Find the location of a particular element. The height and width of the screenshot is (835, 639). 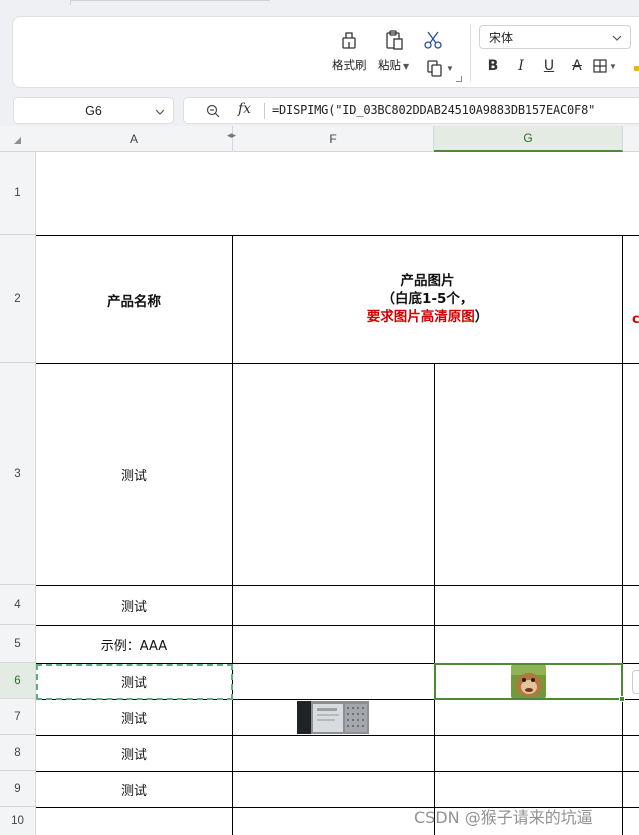

row-header-10: 10 is located at coordinates (18, 821).